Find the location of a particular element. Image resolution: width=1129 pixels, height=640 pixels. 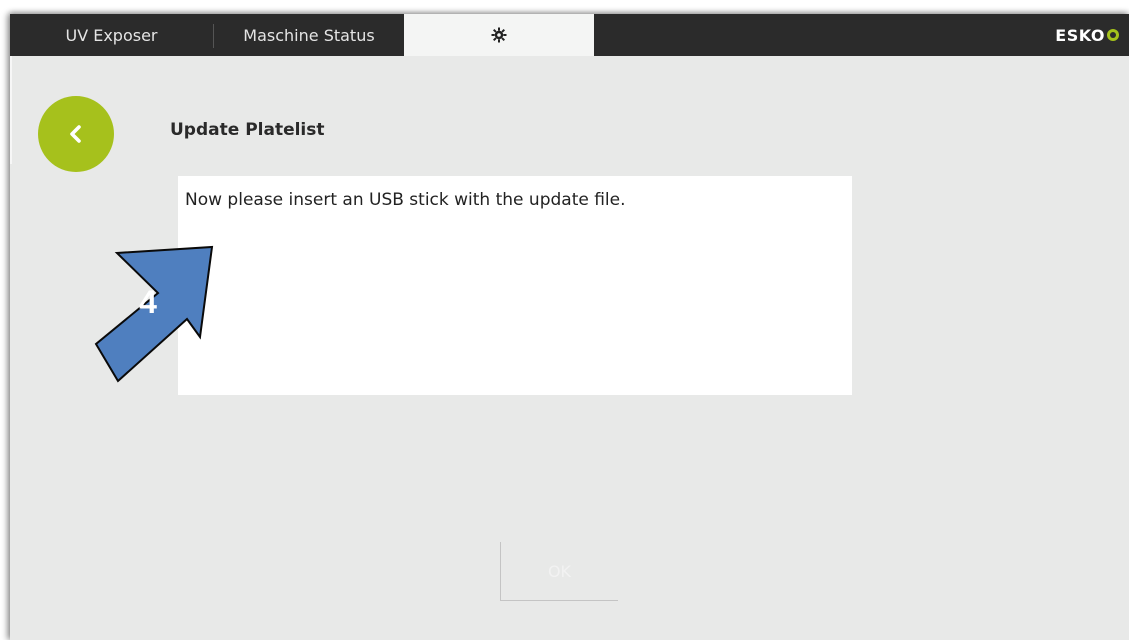

tab-uv-exposer: UV Exposer is located at coordinates (111, 35).